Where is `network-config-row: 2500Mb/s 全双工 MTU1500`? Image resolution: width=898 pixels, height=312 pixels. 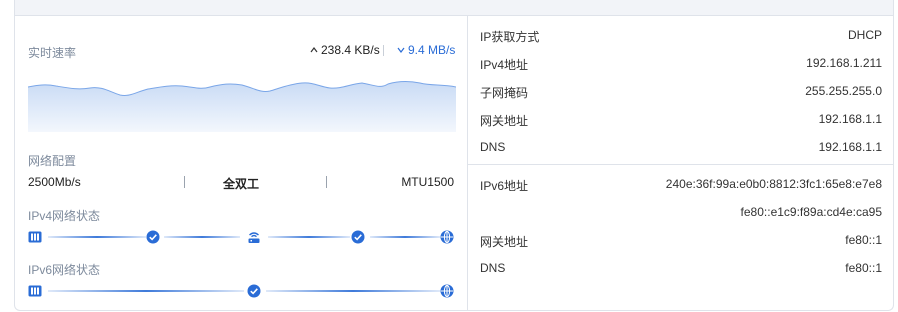
network-config-row: 2500Mb/s 全双工 MTU1500 is located at coordinates (241, 183).